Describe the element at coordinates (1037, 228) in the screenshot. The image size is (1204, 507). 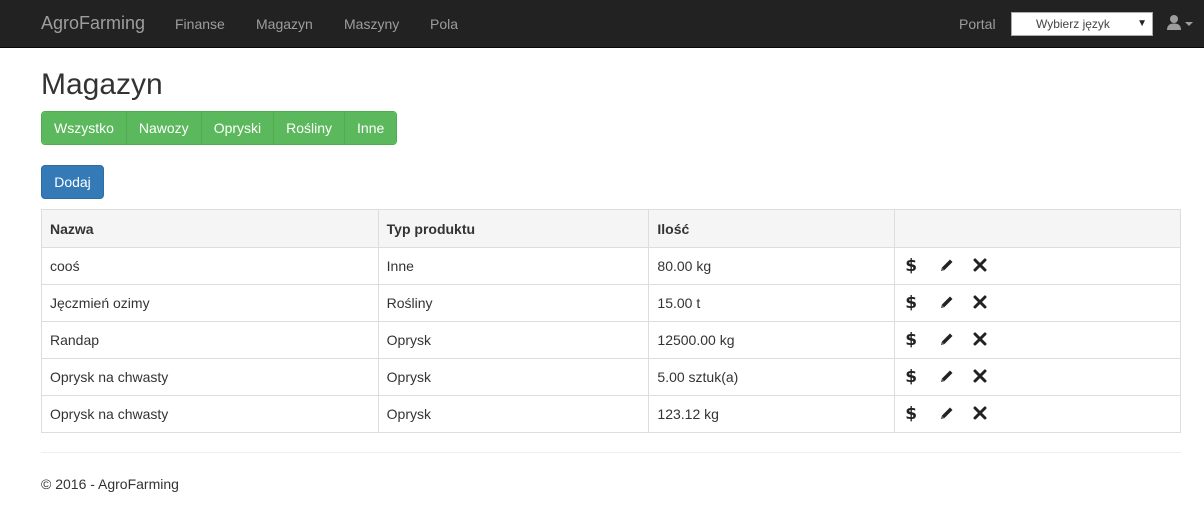
I see `column-header-actions` at that location.